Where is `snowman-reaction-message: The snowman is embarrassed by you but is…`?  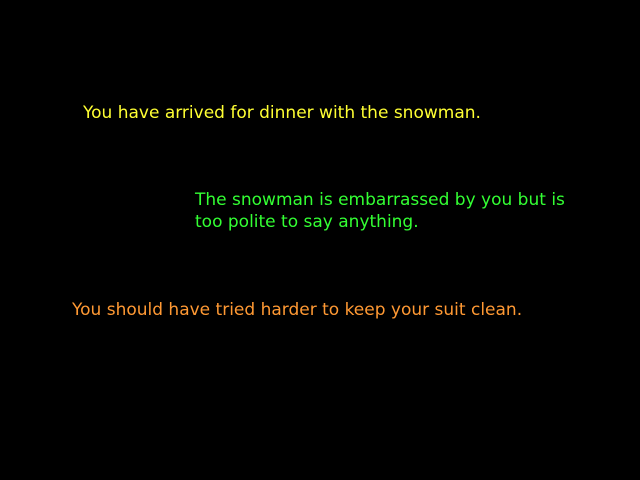 snowman-reaction-message: The snowman is embarrassed by you but is… is located at coordinates (380, 211).